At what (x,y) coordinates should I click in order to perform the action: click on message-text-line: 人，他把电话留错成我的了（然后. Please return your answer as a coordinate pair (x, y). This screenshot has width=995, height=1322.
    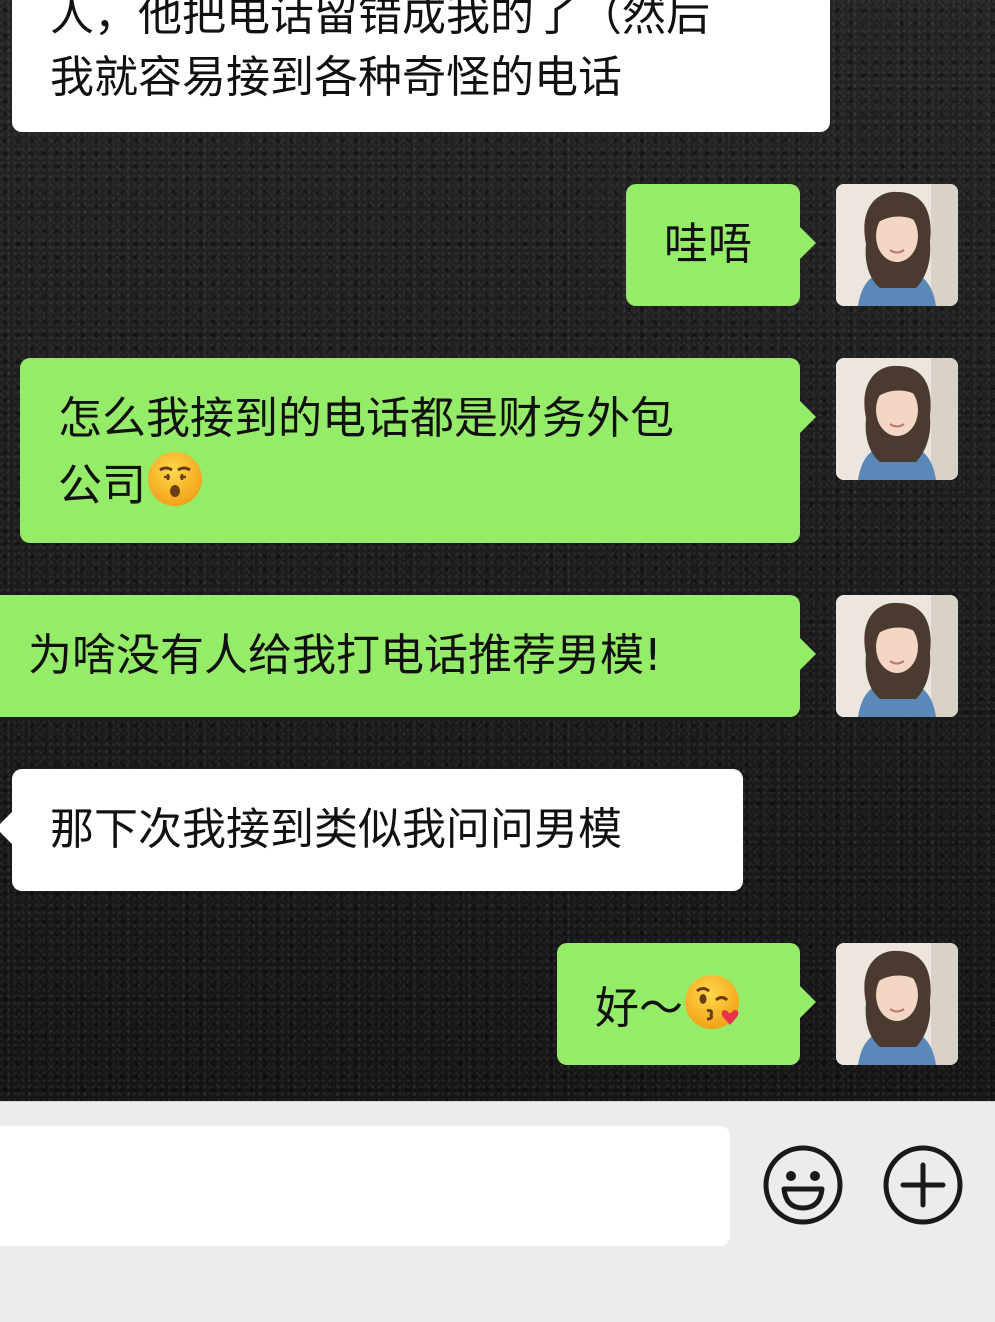
    Looking at the image, I should click on (380, 20).